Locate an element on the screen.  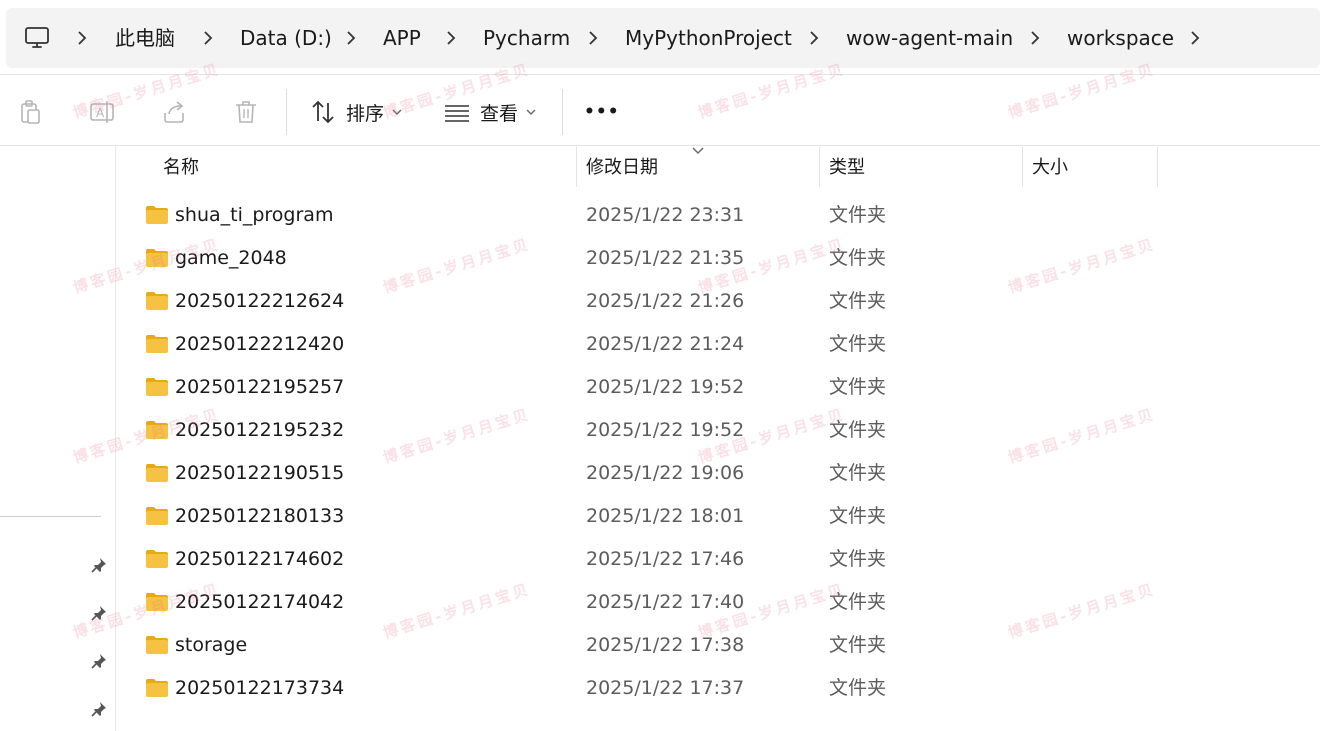
file-row: 20250122190515 2025/1/22 19:06 文件夹 is located at coordinates (718, 473).